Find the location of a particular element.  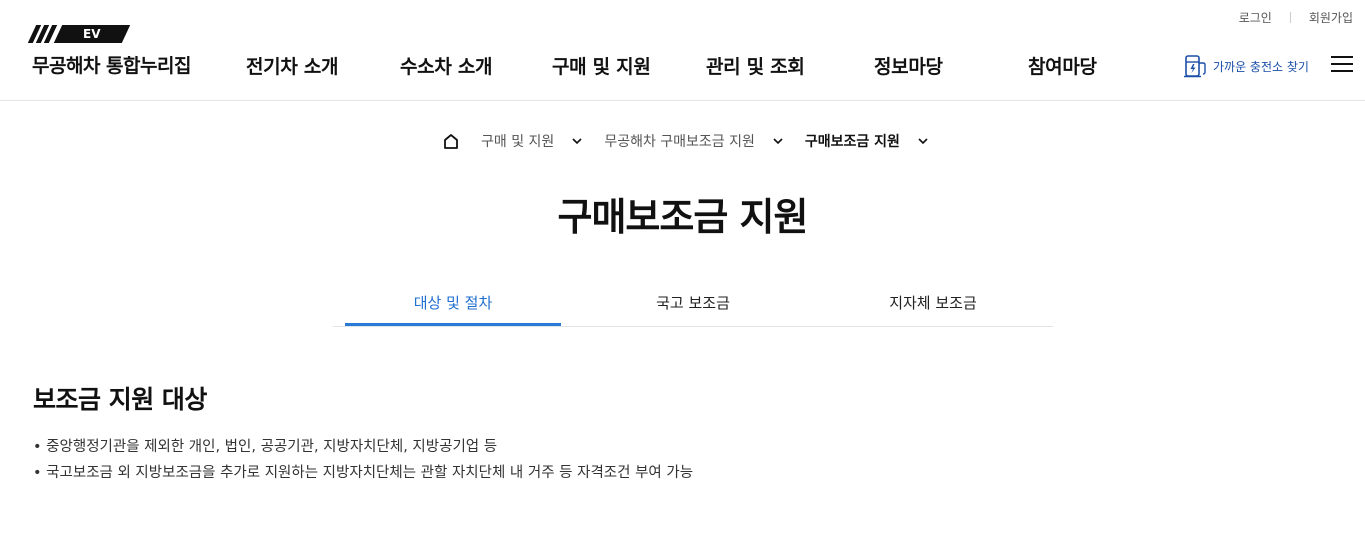

logo-badge: EV is located at coordinates (92, 34).